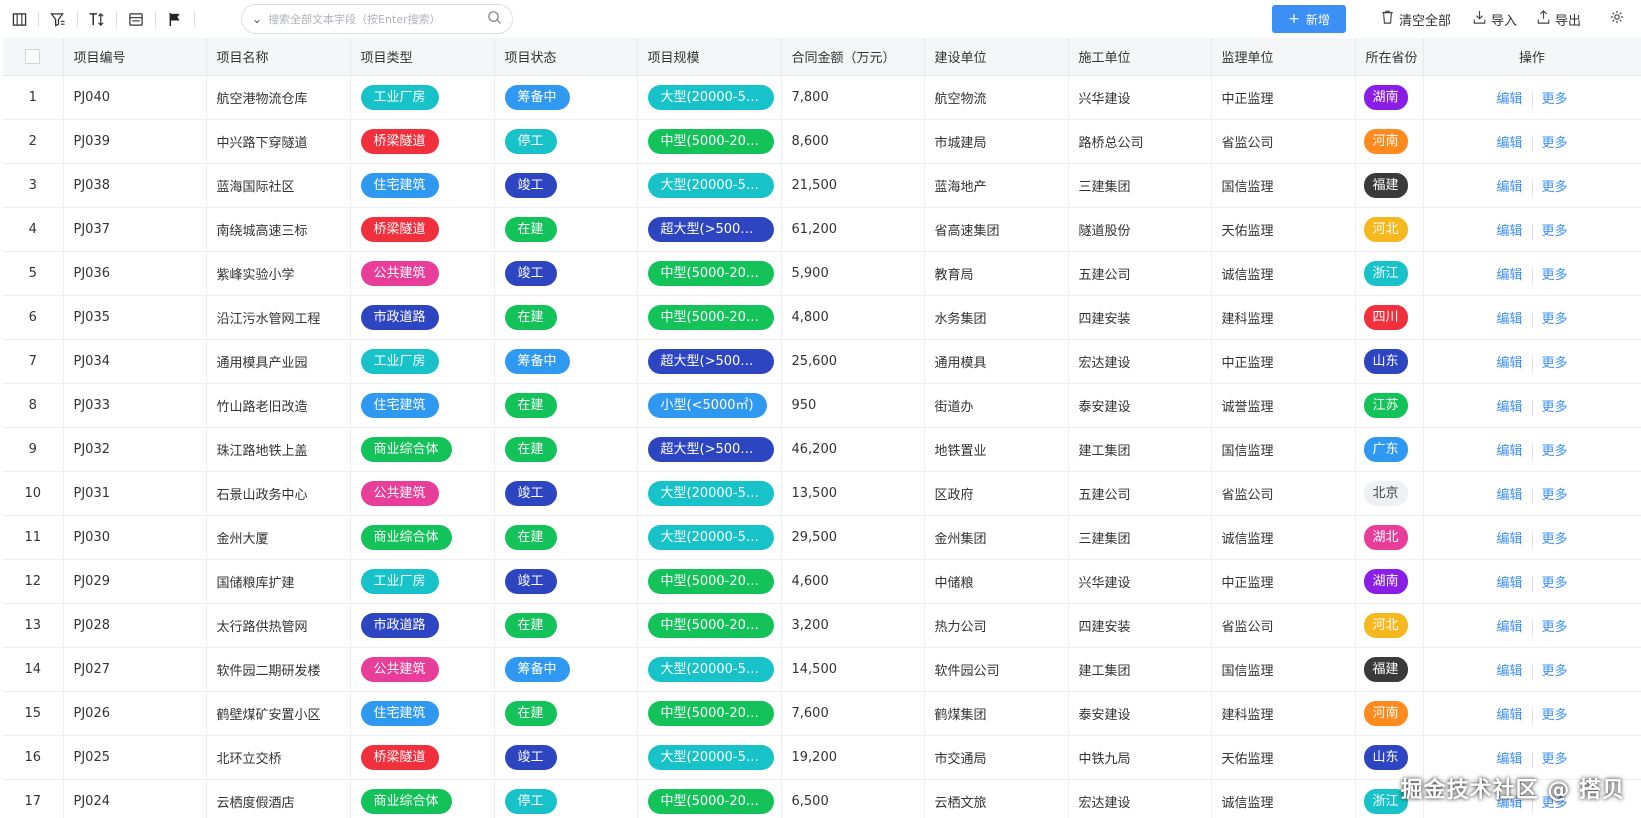 The width and height of the screenshot is (1641, 818). What do you see at coordinates (374, 19) in the screenshot?
I see `search-input` at bounding box center [374, 19].